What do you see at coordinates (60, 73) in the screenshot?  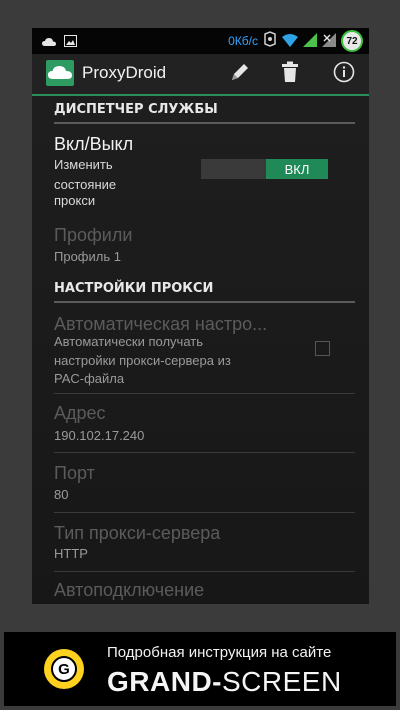 I see `app-logo-icon` at bounding box center [60, 73].